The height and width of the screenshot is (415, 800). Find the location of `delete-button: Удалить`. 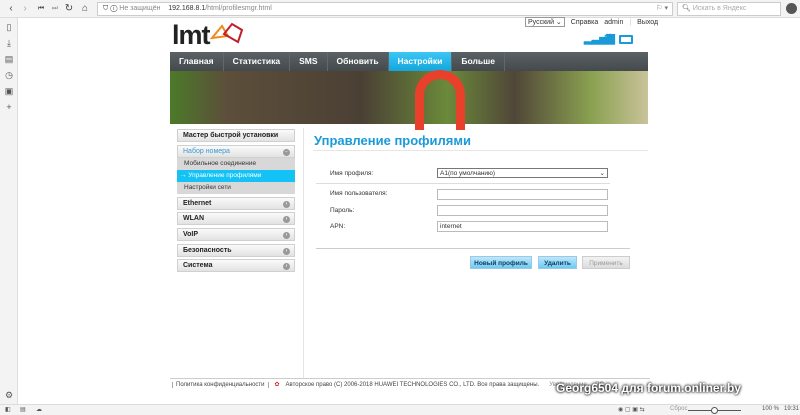

delete-button: Удалить is located at coordinates (557, 262).